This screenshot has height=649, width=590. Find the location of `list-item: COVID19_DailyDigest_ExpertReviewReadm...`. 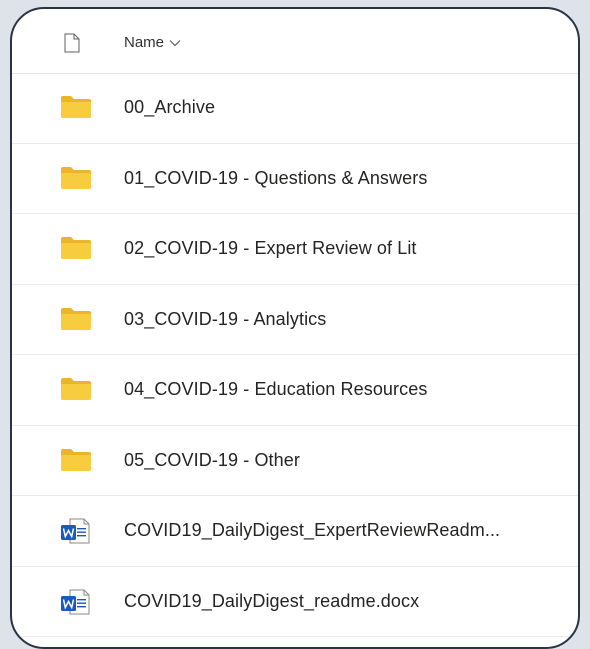

list-item: COVID19_DailyDigest_ExpertReviewReadm... is located at coordinates (295, 531).